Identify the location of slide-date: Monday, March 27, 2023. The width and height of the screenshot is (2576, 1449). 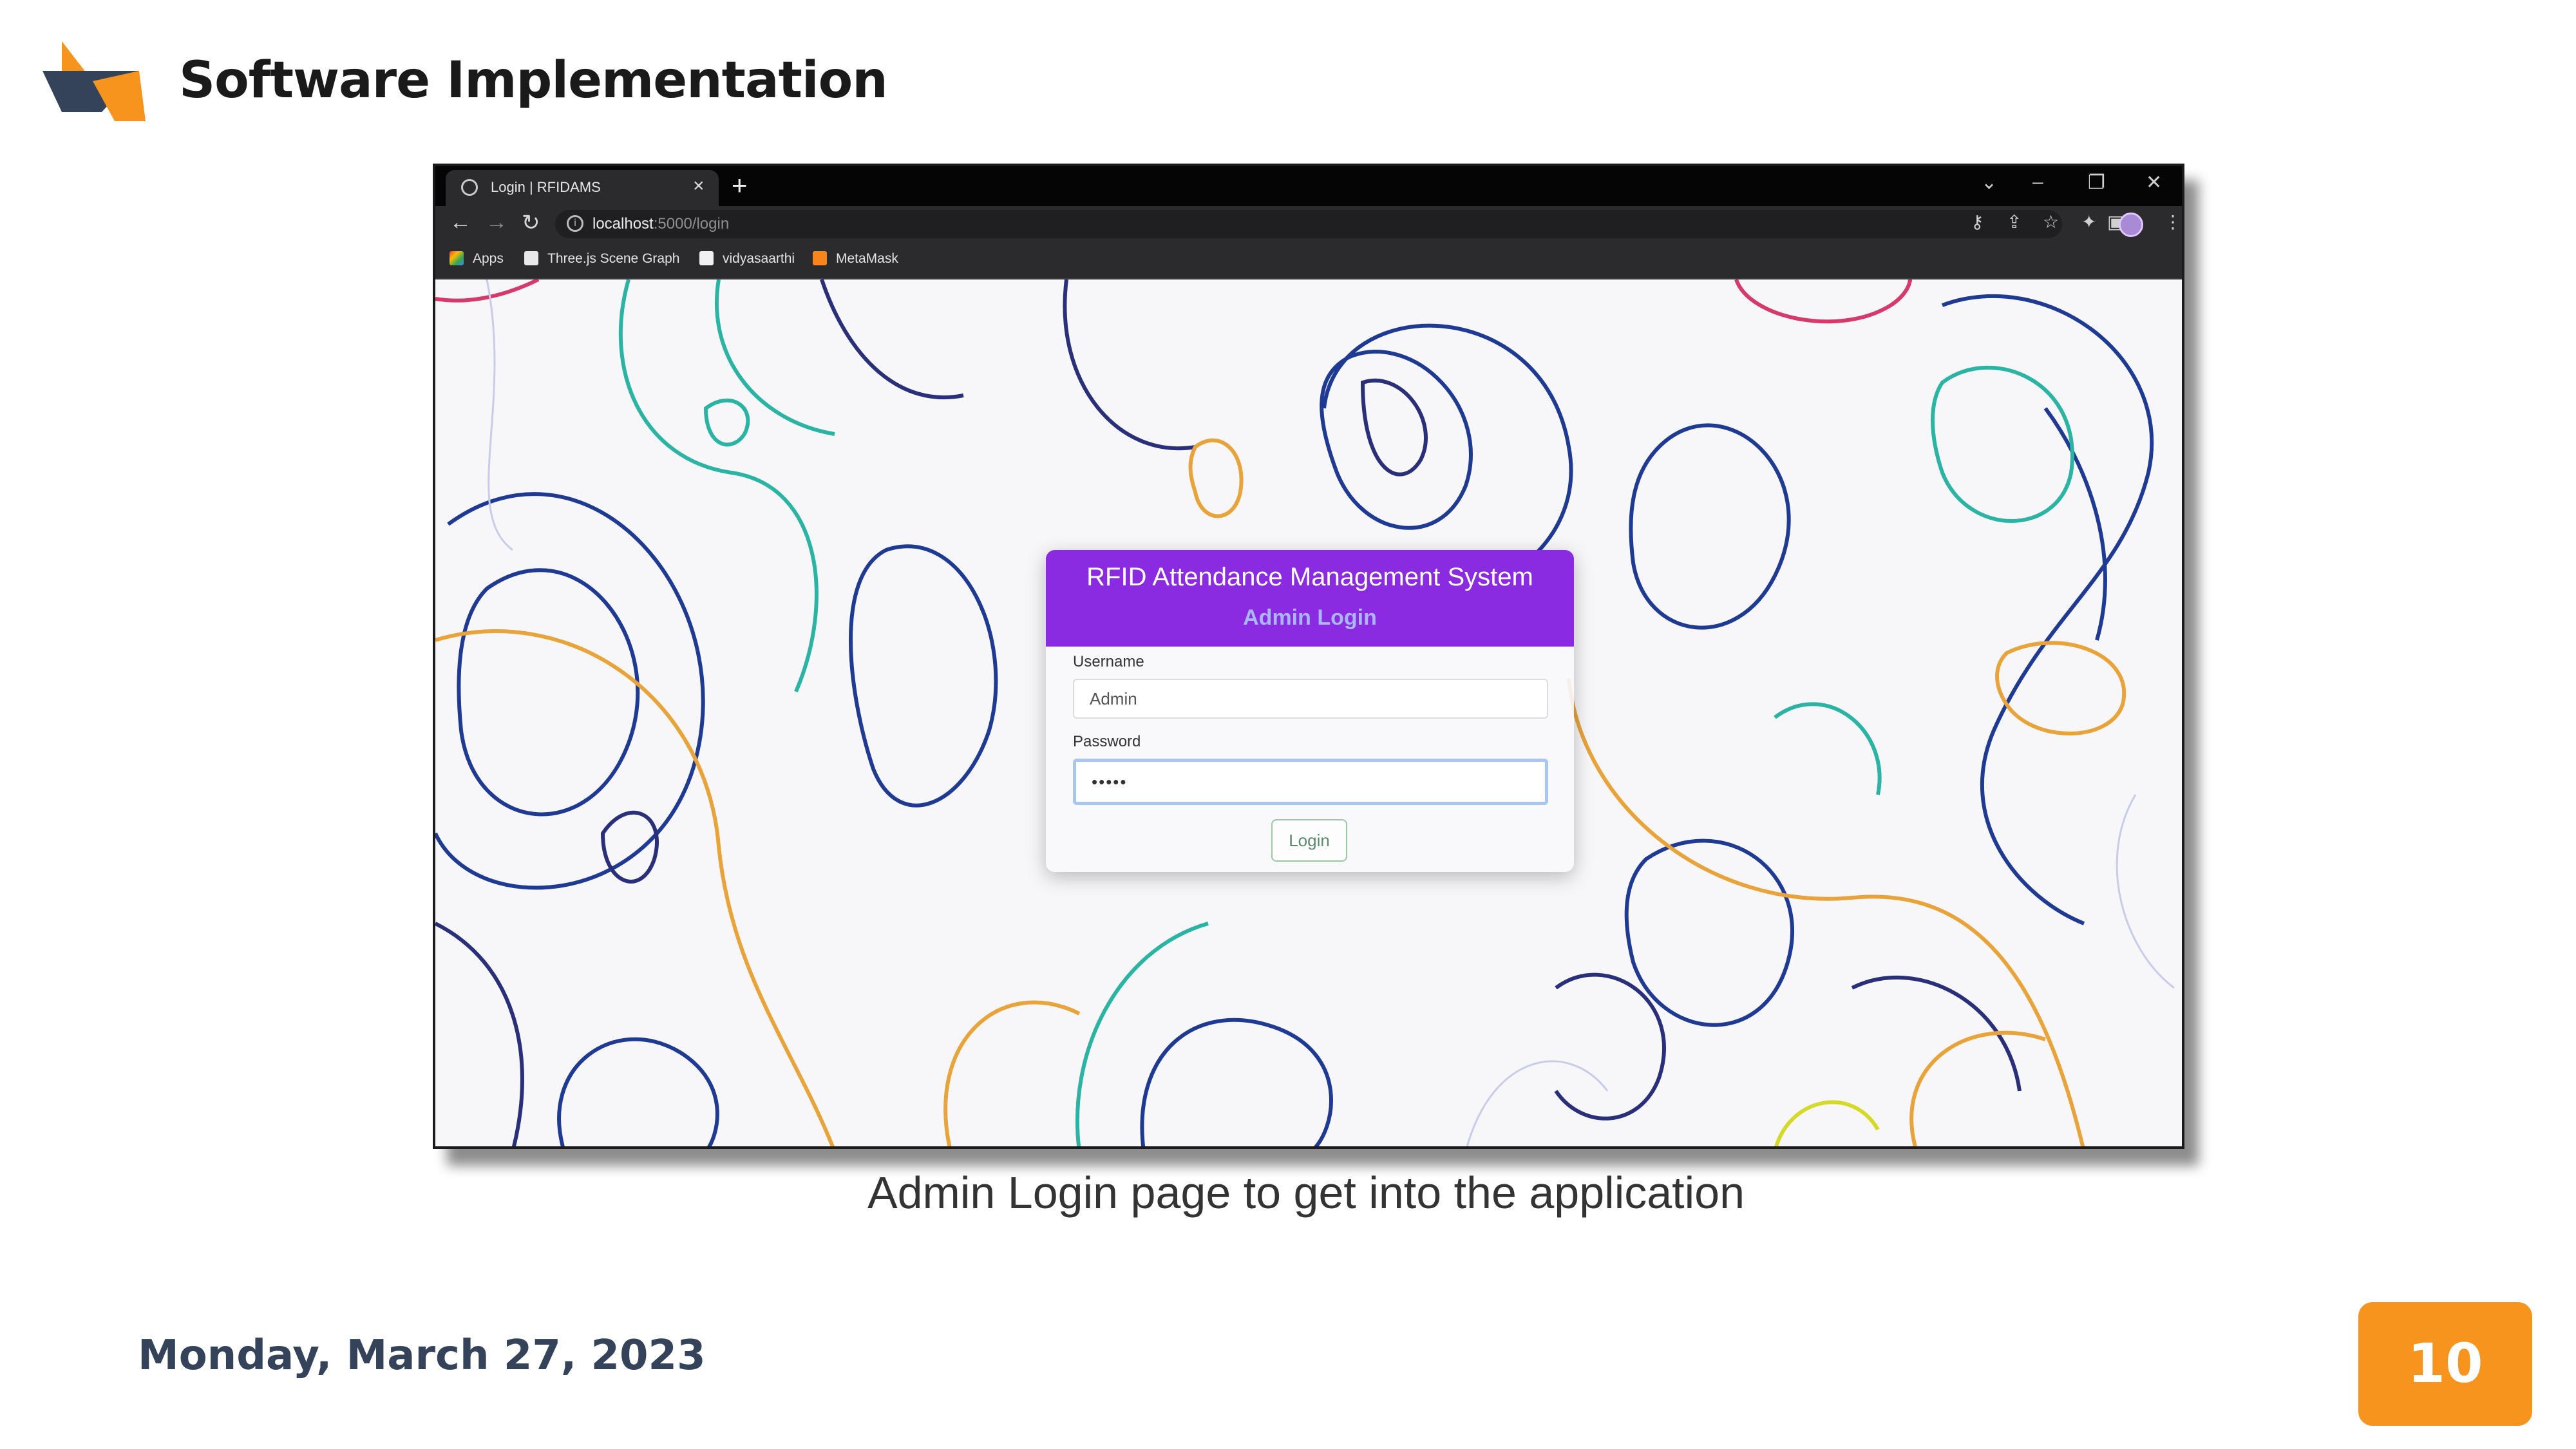
(422, 1355).